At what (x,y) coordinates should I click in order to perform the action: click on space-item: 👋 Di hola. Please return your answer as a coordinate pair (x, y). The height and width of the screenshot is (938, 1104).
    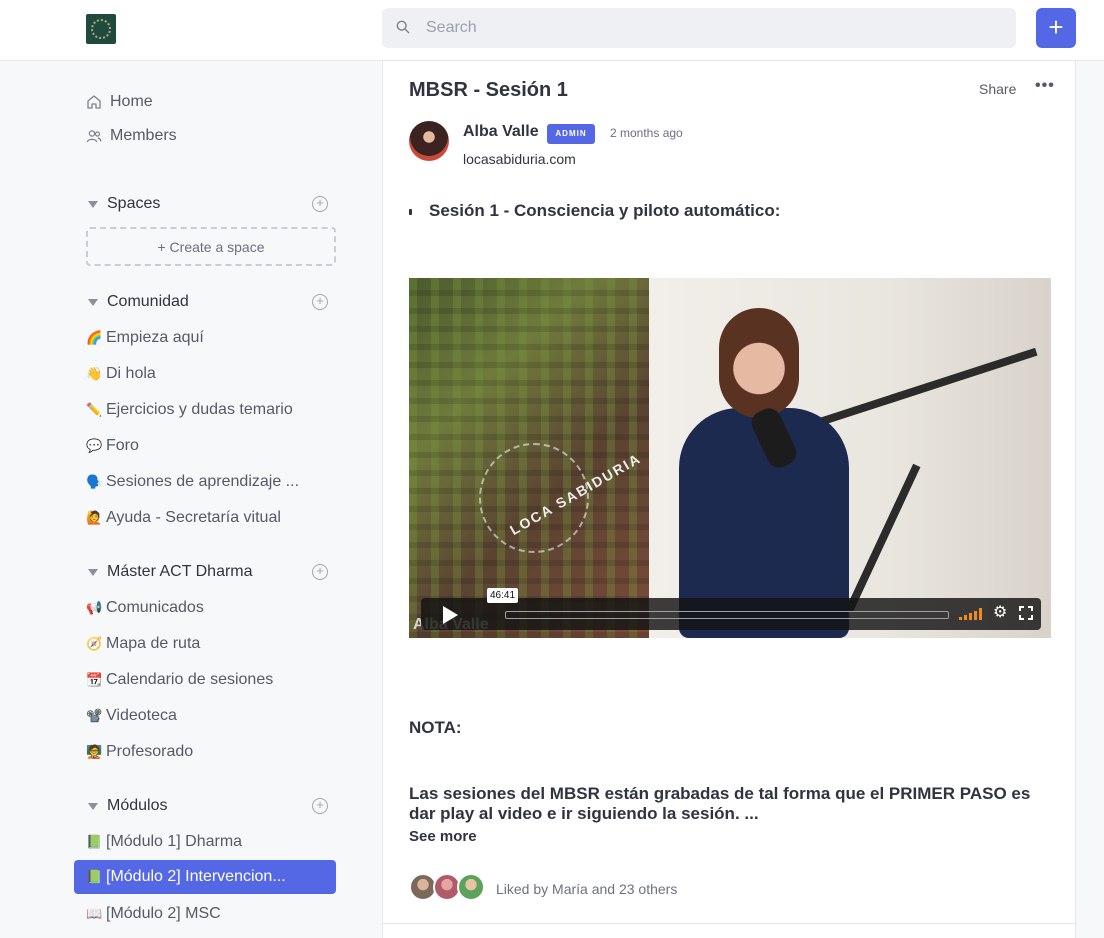
    Looking at the image, I should click on (211, 374).